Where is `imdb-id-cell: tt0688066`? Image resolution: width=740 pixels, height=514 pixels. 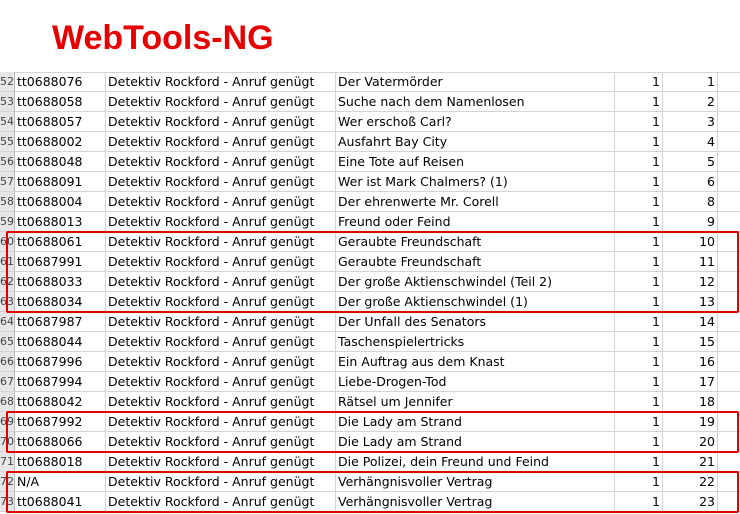 imdb-id-cell: tt0688066 is located at coordinates (60, 442).